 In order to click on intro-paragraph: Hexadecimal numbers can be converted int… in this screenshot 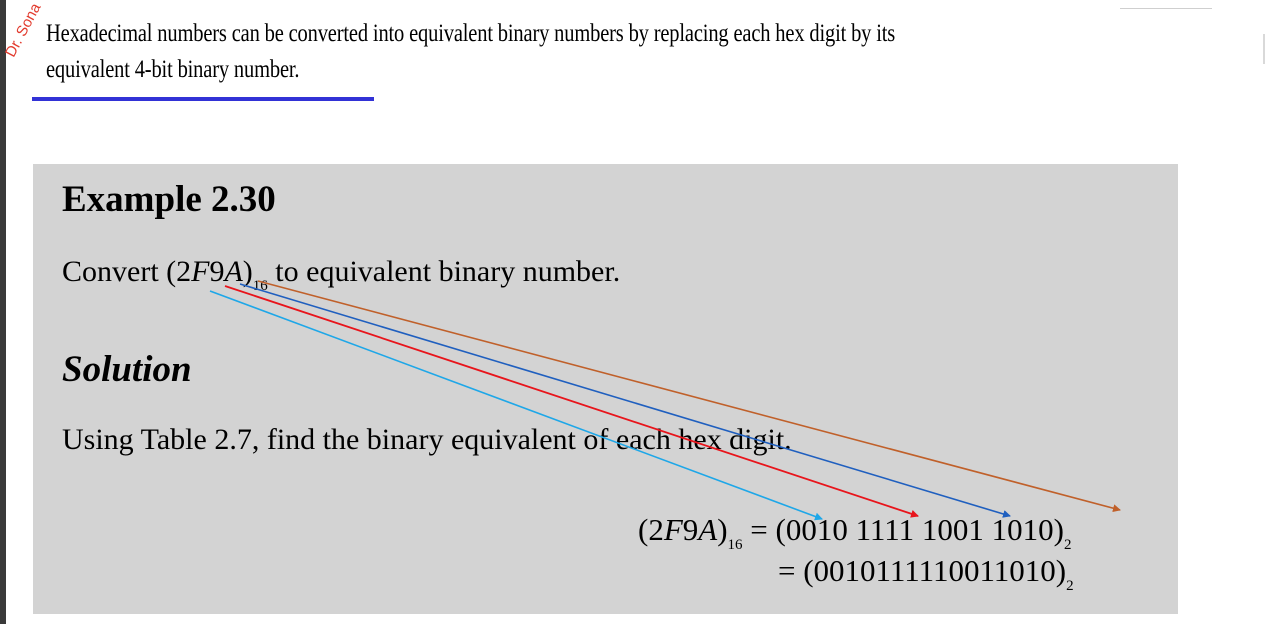, I will do `click(521, 52)`.